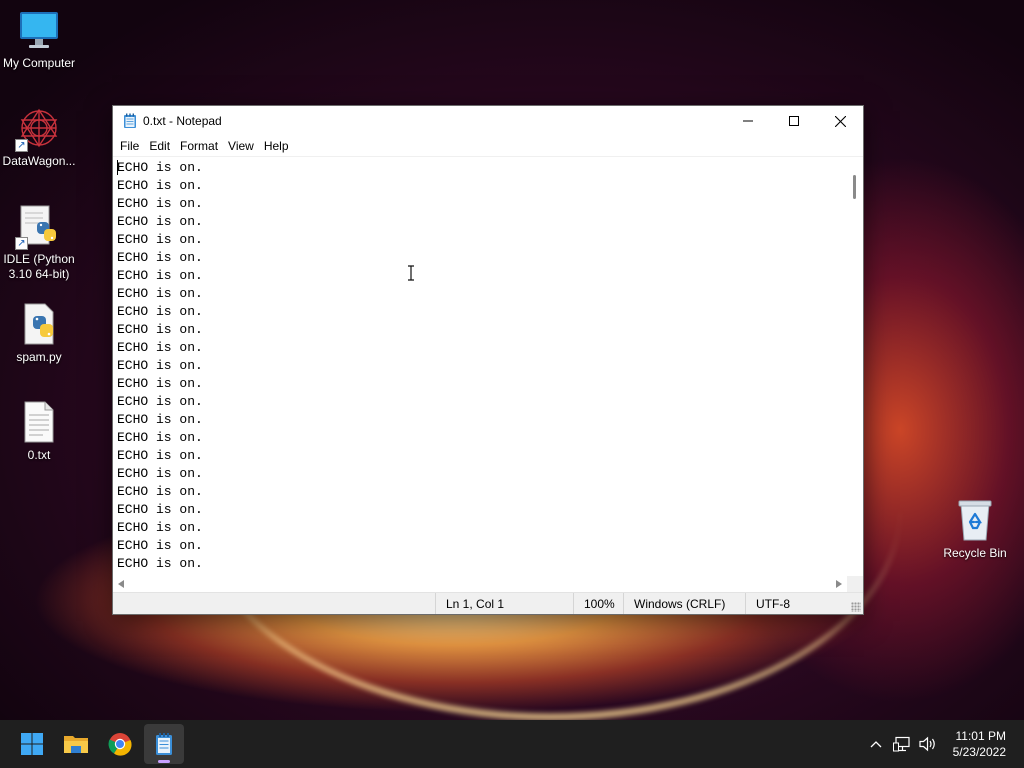 The width and height of the screenshot is (1024, 768). I want to click on menu-view: View, so click(241, 146).